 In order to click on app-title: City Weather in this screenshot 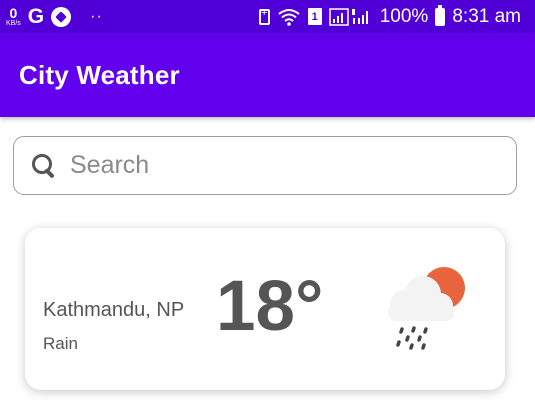, I will do `click(99, 74)`.